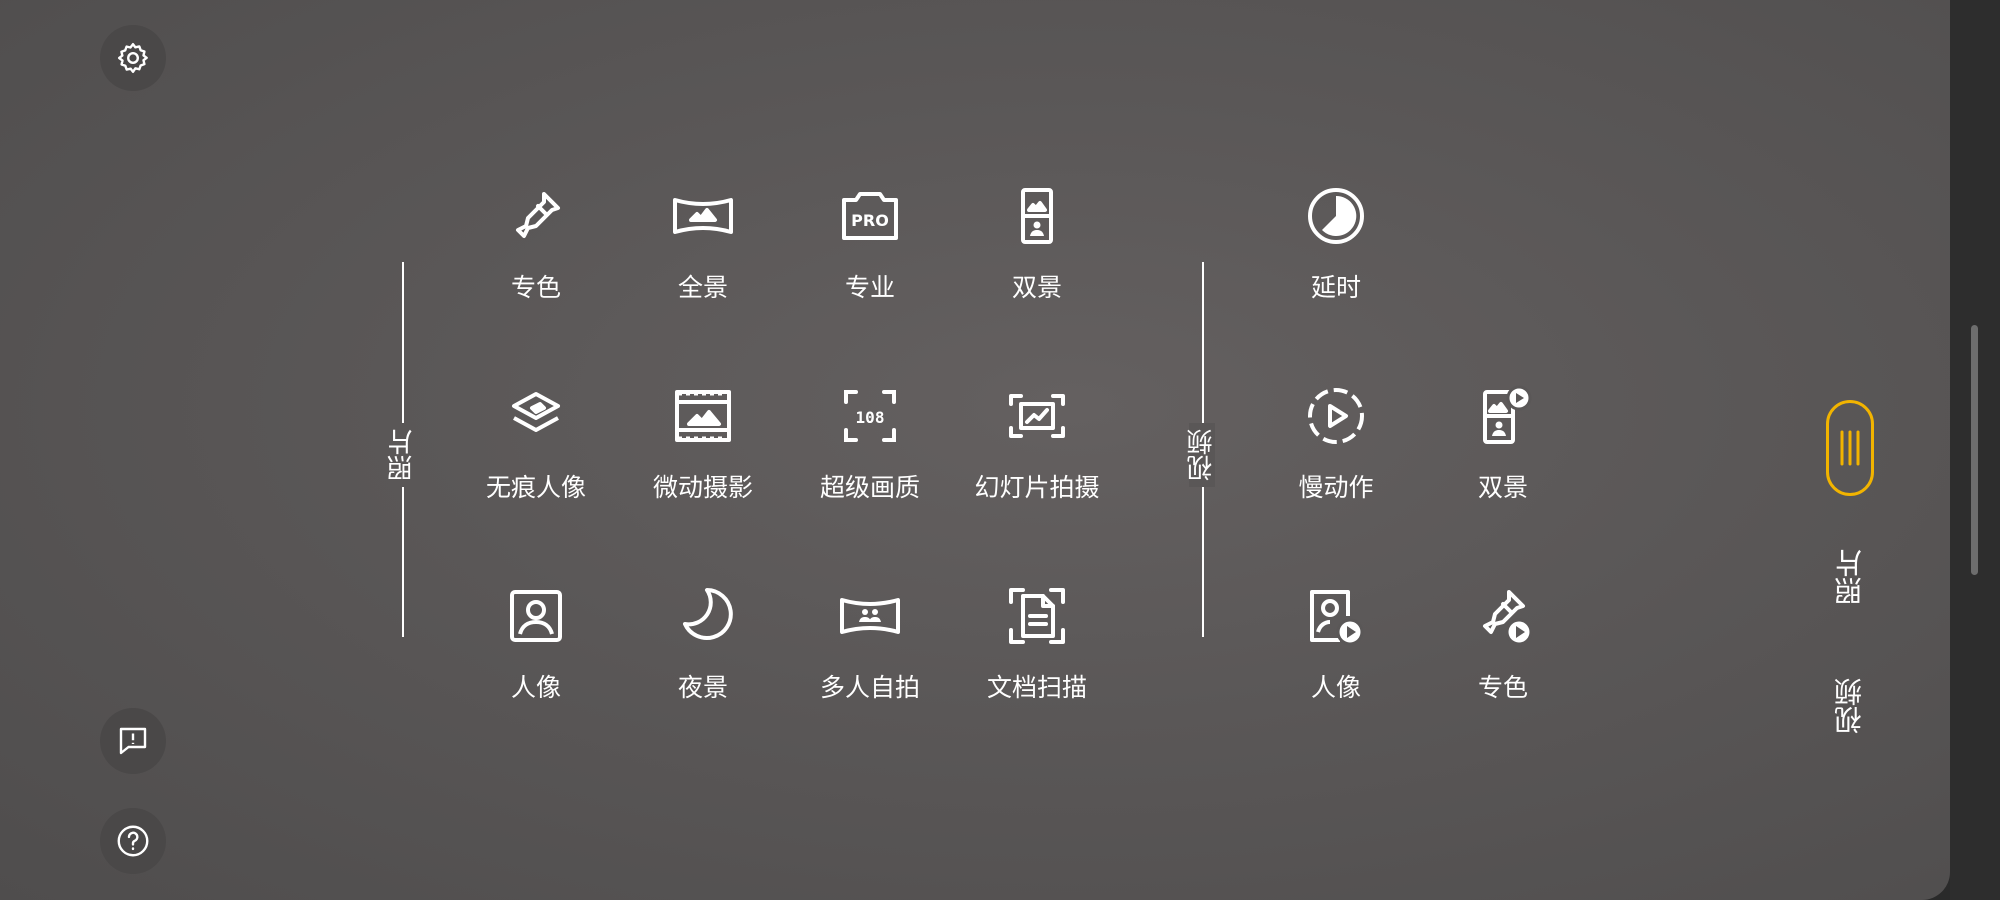 The height and width of the screenshot is (900, 2000). Describe the element at coordinates (1503, 459) in the screenshot. I see `mode-dual-view-video: 双景` at that location.